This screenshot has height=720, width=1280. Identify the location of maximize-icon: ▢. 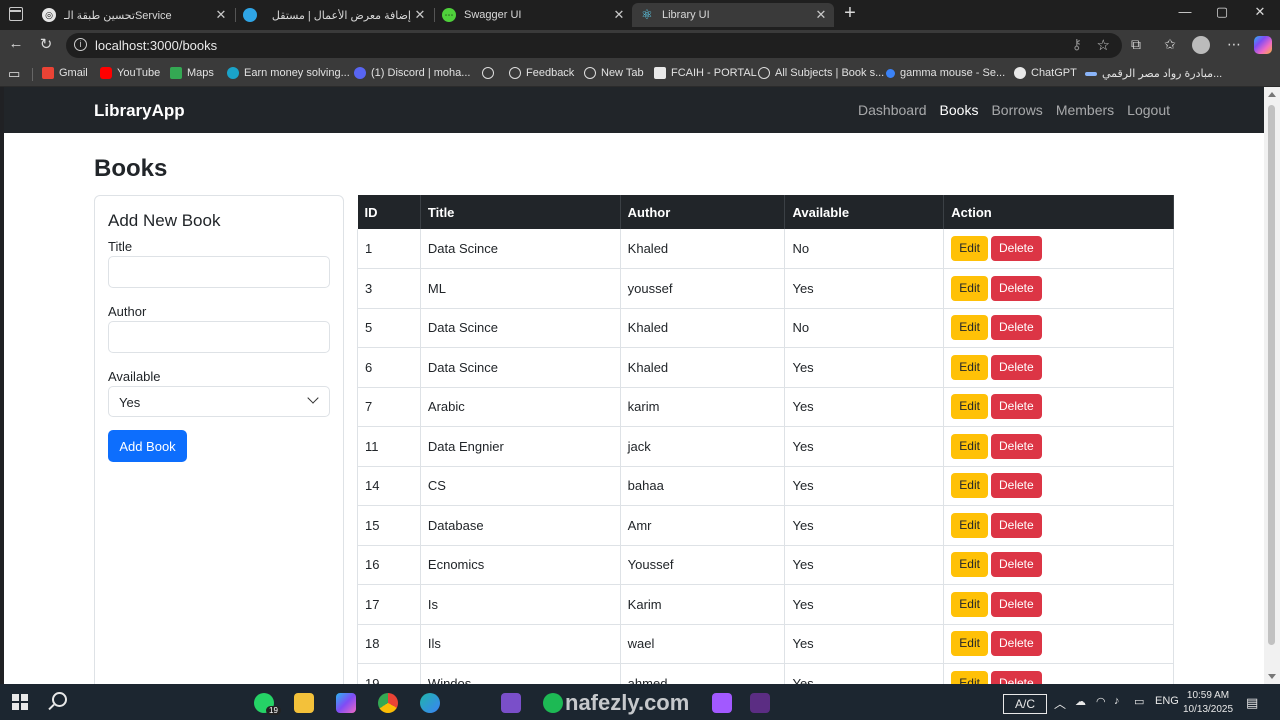
(1222, 12).